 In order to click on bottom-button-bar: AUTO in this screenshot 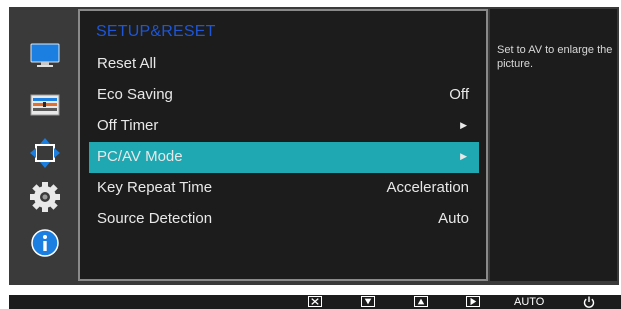, I will do `click(315, 302)`.